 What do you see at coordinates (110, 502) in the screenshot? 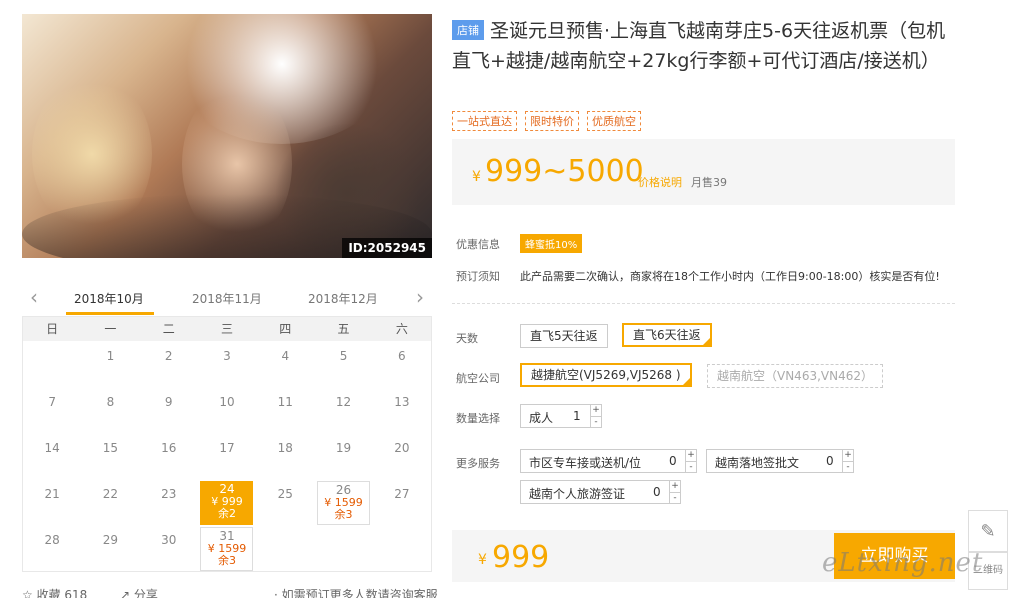
I see `calendar-day: 22` at bounding box center [110, 502].